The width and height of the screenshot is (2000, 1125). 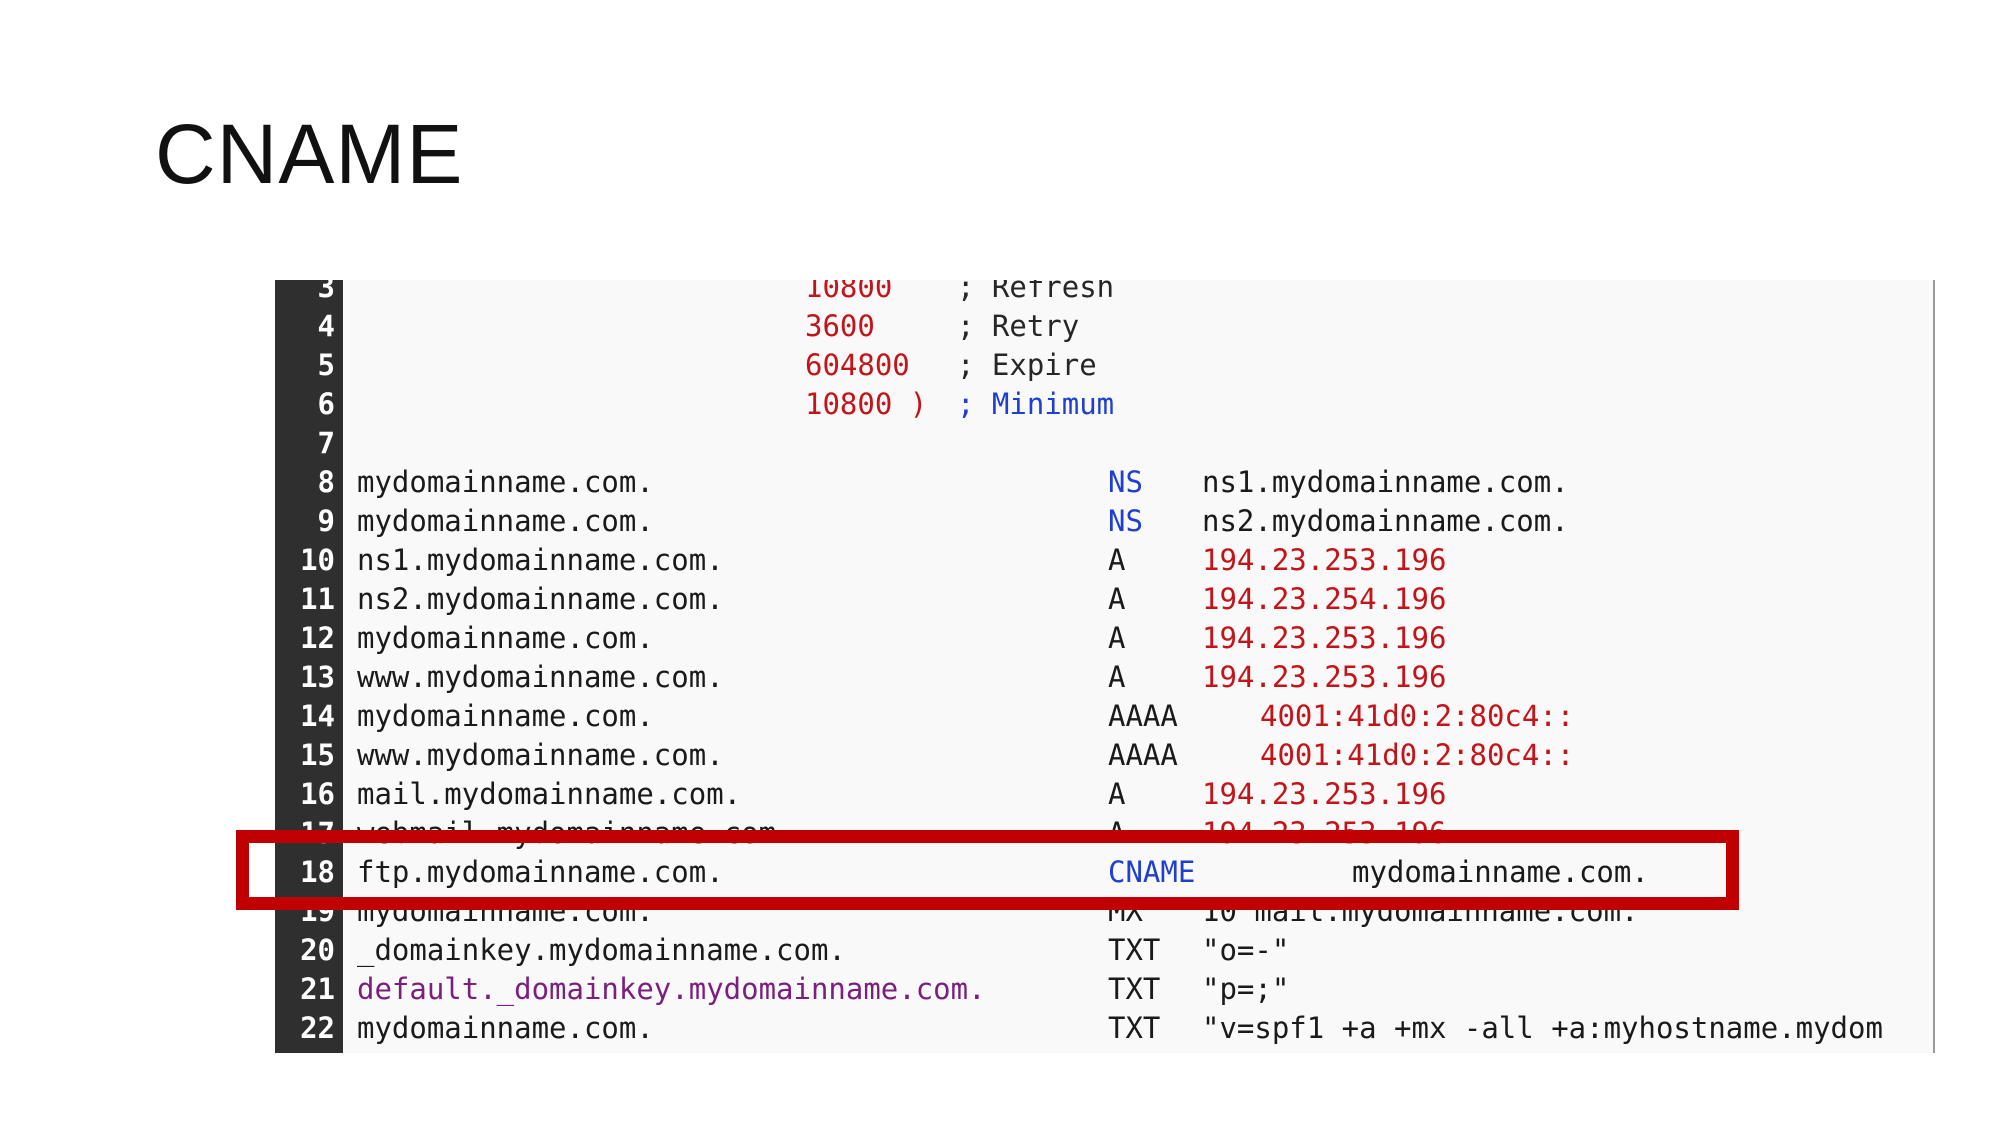 What do you see at coordinates (1104, 443) in the screenshot?
I see `zone-record-row: 7` at bounding box center [1104, 443].